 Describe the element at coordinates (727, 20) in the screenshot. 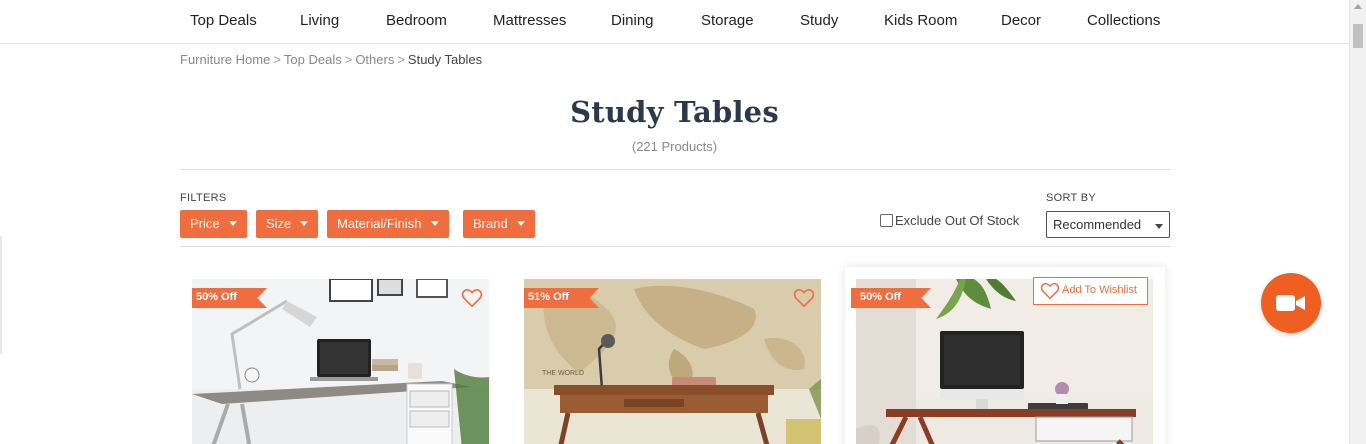

I see `nav-item-storage: Storage` at that location.